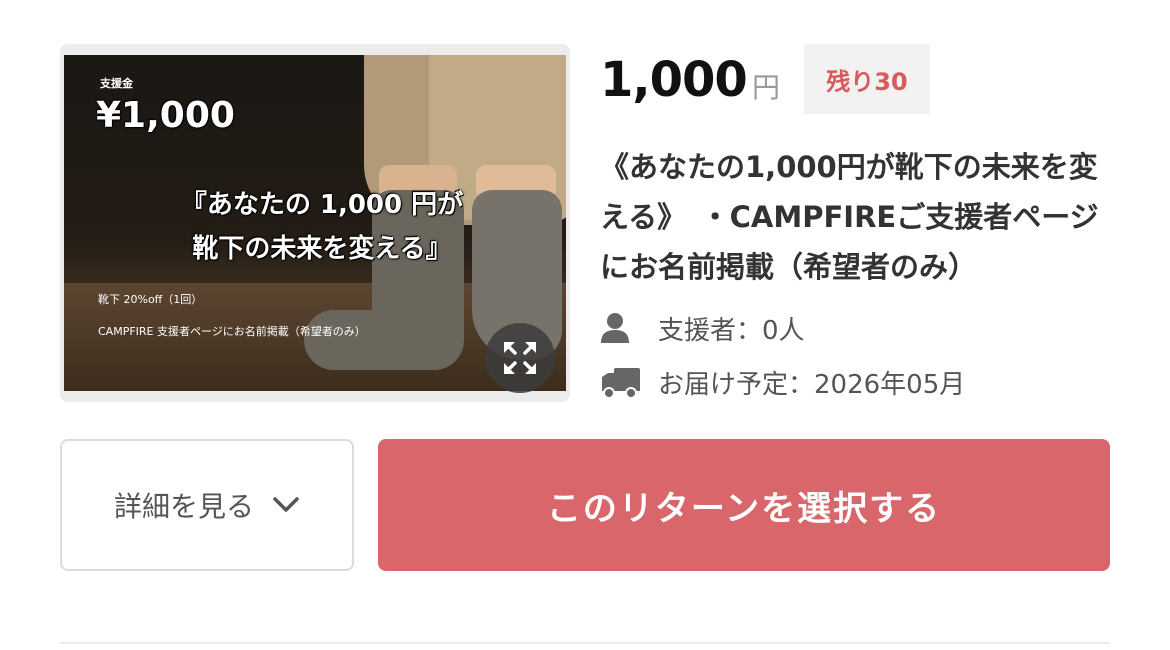 The width and height of the screenshot is (1170, 650). I want to click on expand-icon, so click(520, 358).